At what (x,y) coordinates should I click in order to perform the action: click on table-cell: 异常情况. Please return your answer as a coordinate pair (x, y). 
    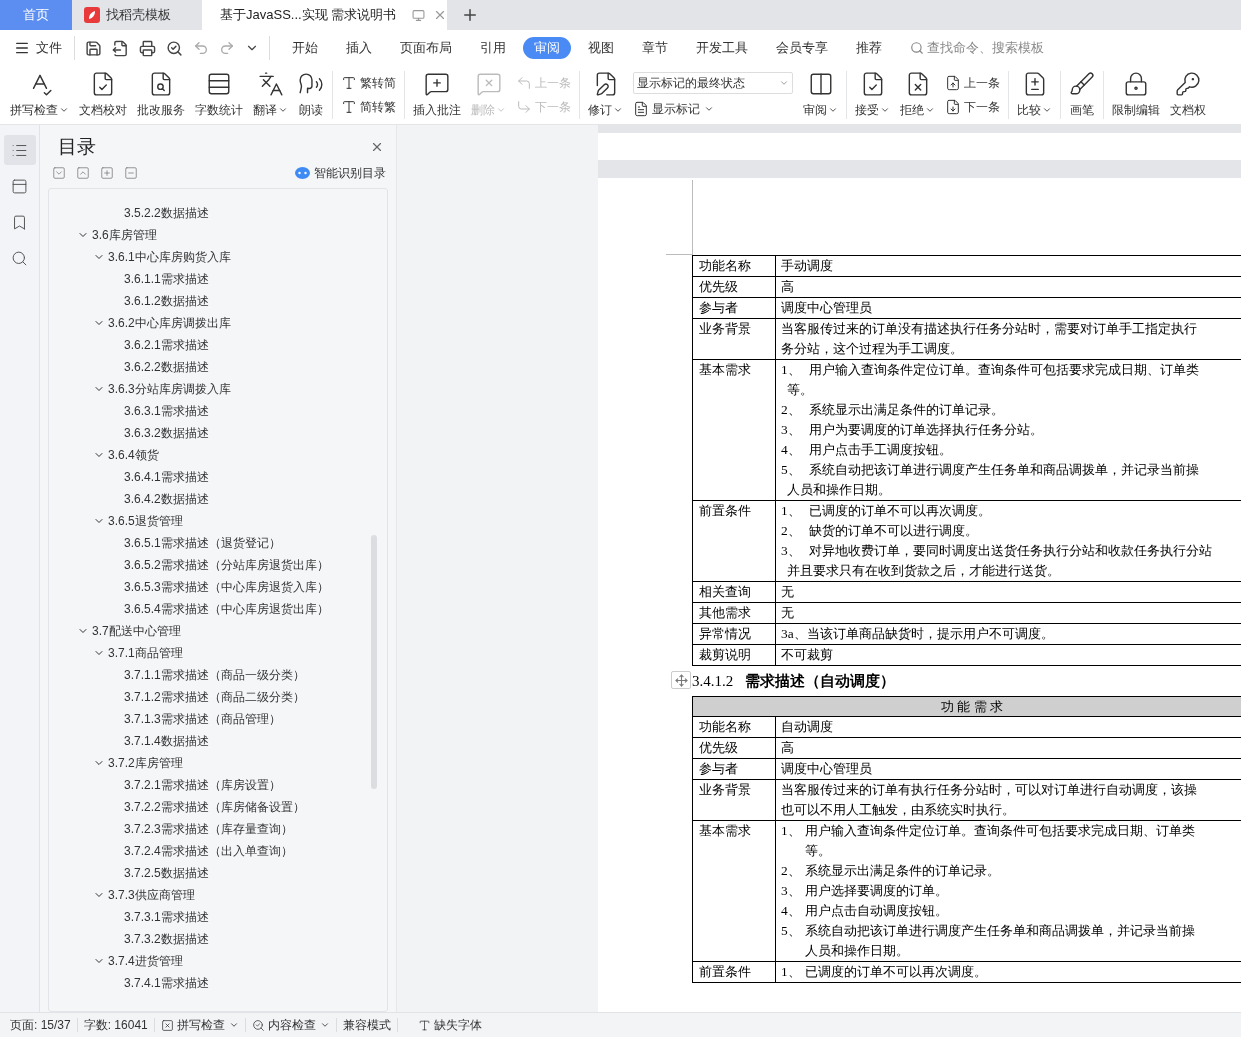
    Looking at the image, I should click on (734, 634).